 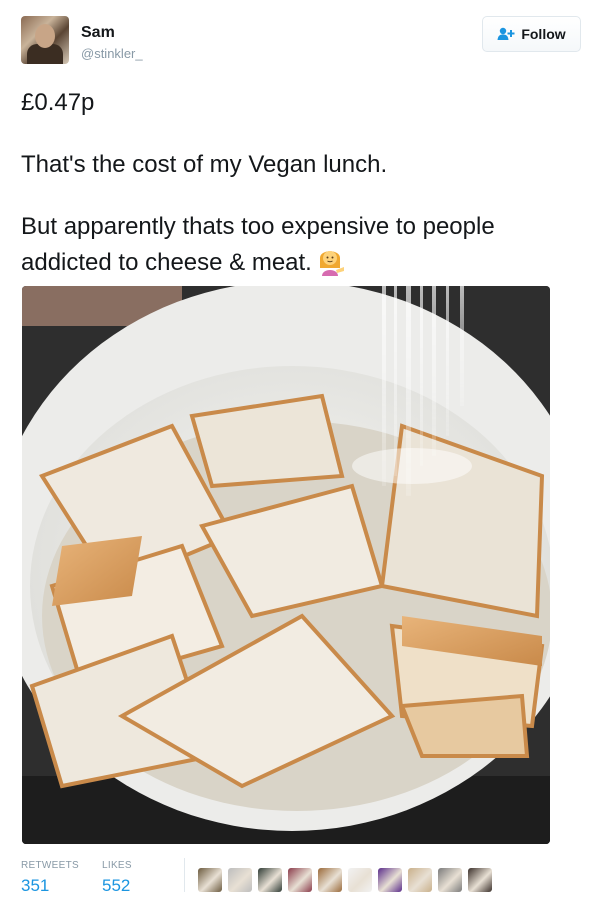 What do you see at coordinates (204, 164) in the screenshot?
I see `tweet-line-cost: That's the cost of my Vegan lunch.` at bounding box center [204, 164].